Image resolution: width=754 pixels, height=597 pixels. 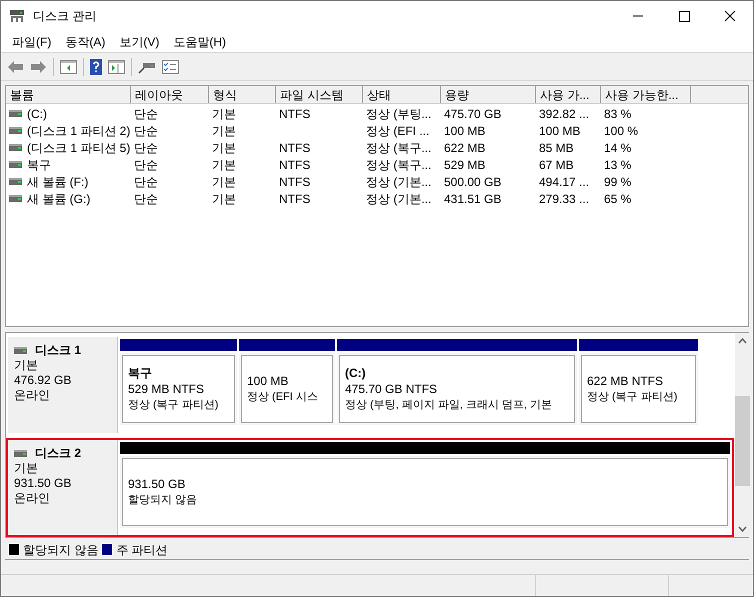 What do you see at coordinates (465, 148) in the screenshot?
I see `table-cell-text: 622 MB` at bounding box center [465, 148].